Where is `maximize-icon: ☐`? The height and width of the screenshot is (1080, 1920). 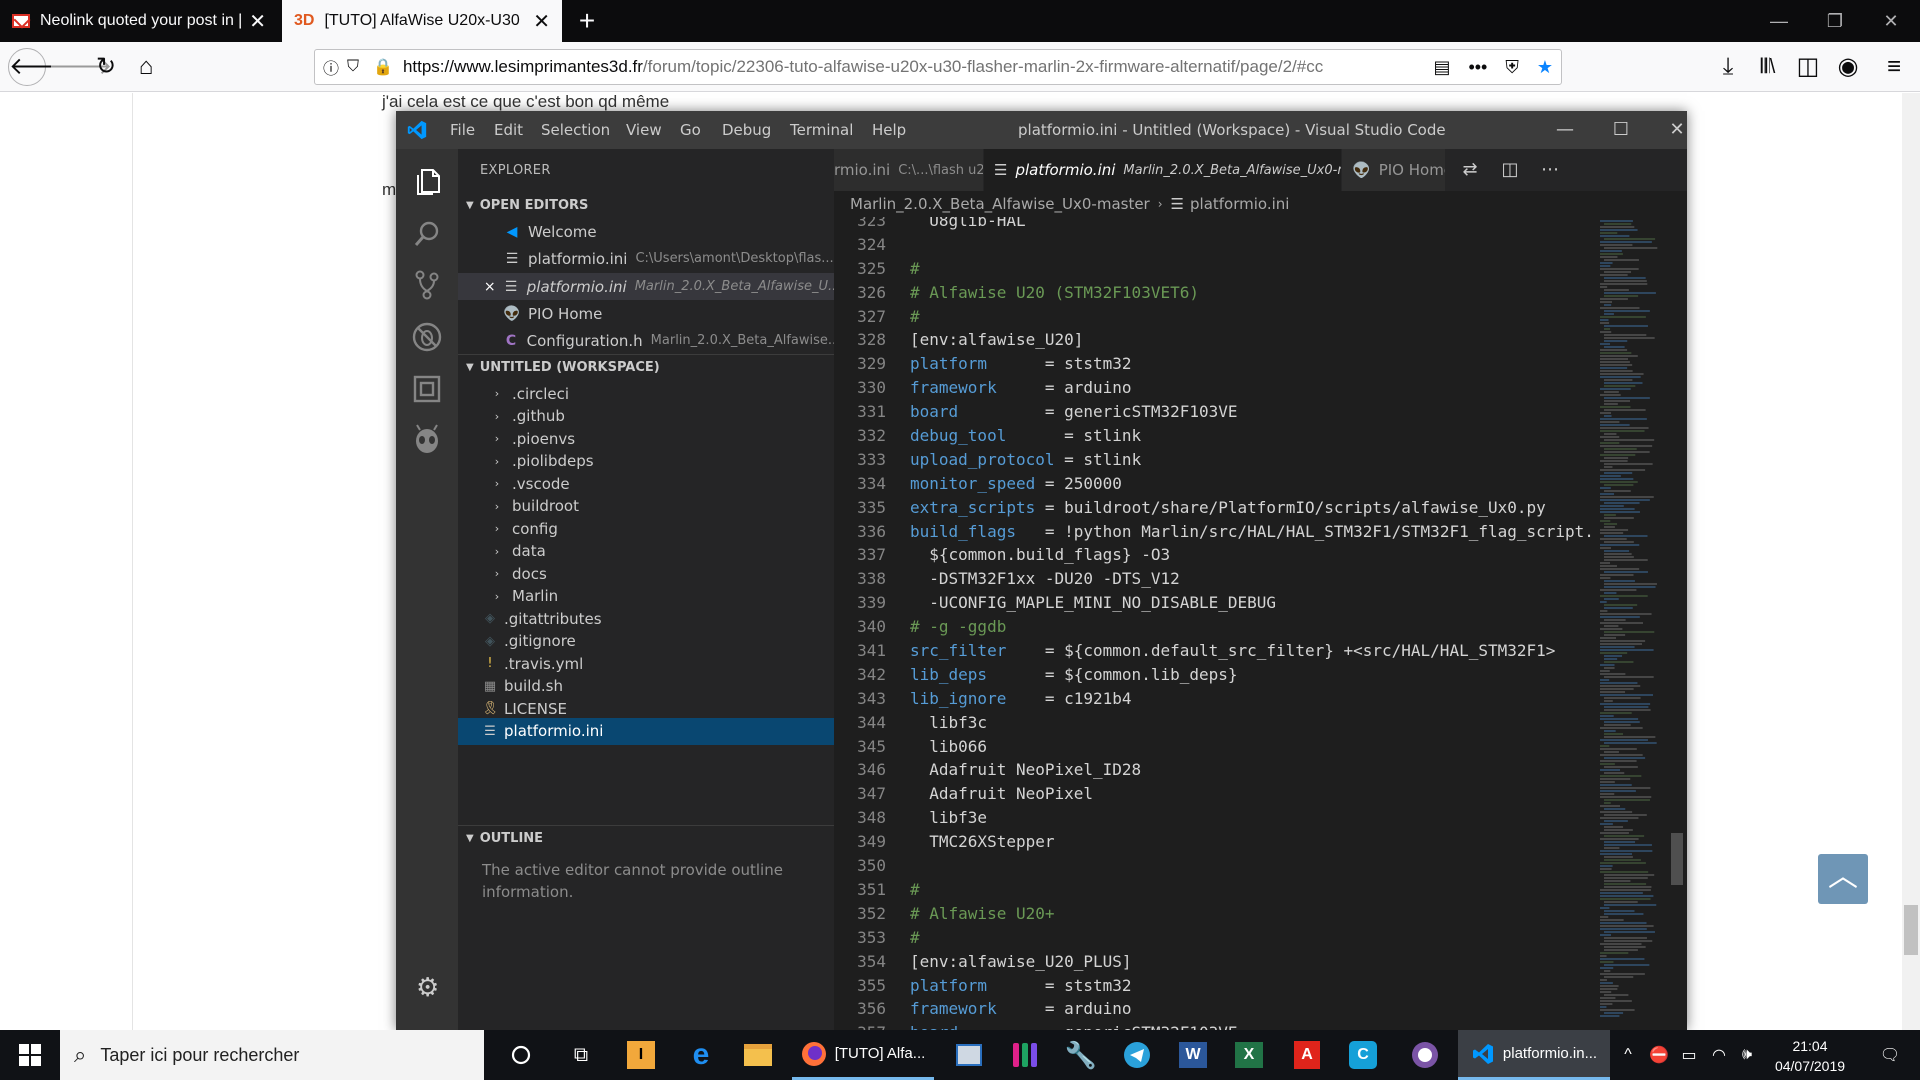
maximize-icon: ☐ is located at coordinates (1621, 130).